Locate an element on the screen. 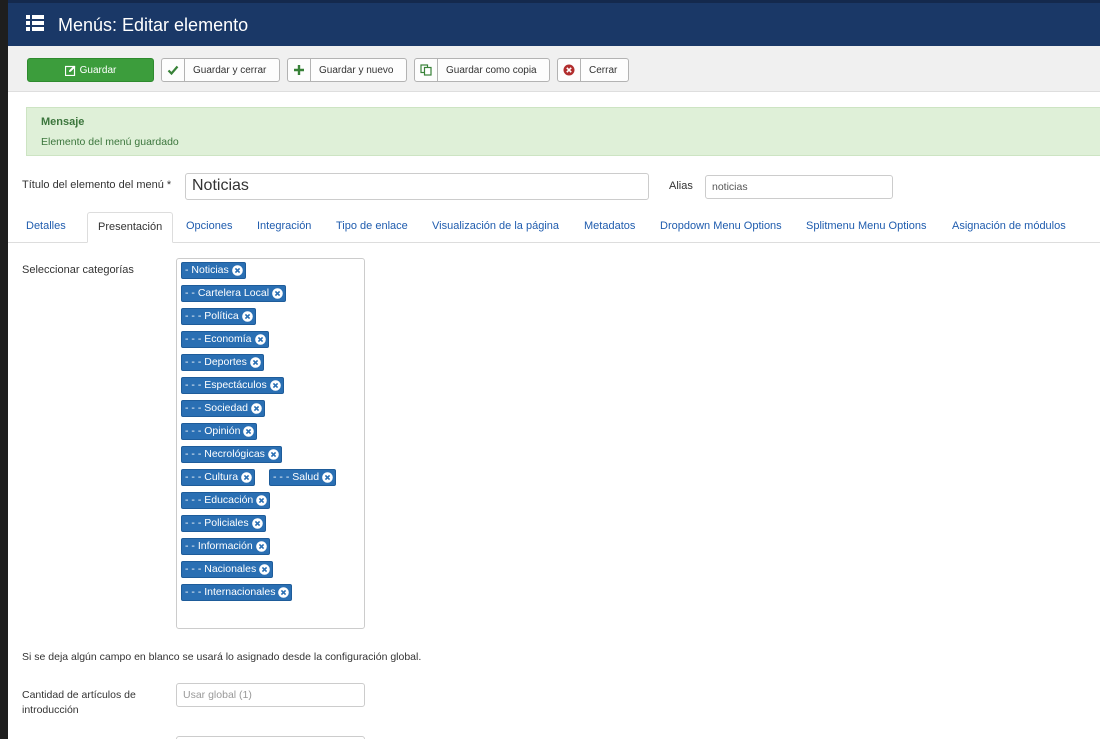  category-tag: - - Cartelera Local is located at coordinates (234, 293).